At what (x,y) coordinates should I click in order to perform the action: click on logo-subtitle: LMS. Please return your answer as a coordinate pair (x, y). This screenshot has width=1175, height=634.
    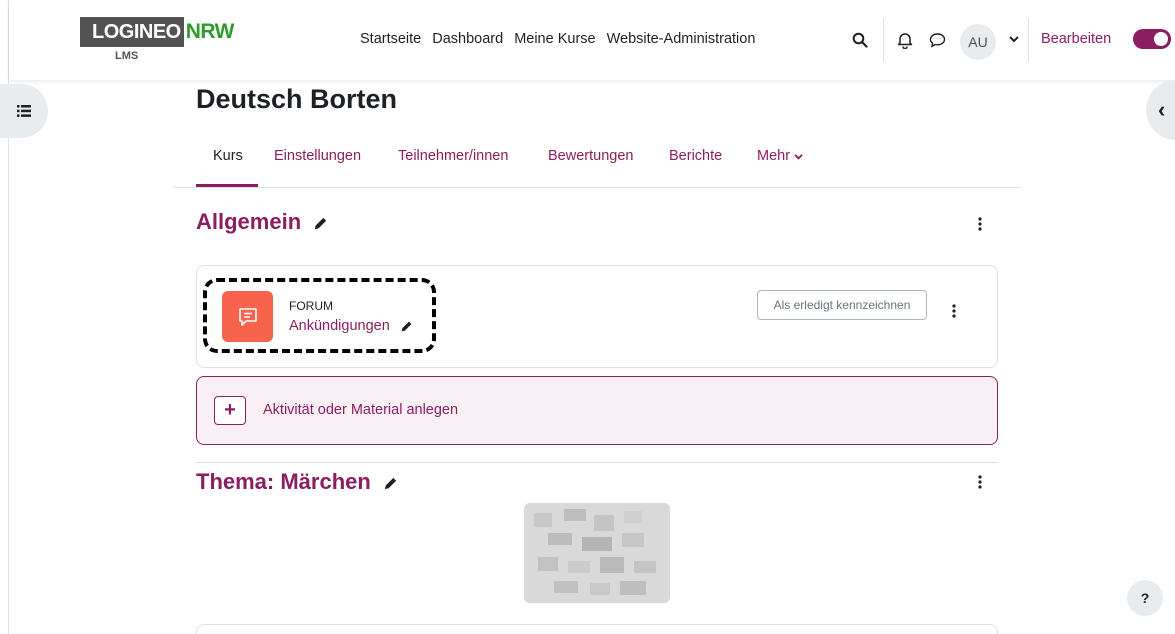
    Looking at the image, I should click on (127, 56).